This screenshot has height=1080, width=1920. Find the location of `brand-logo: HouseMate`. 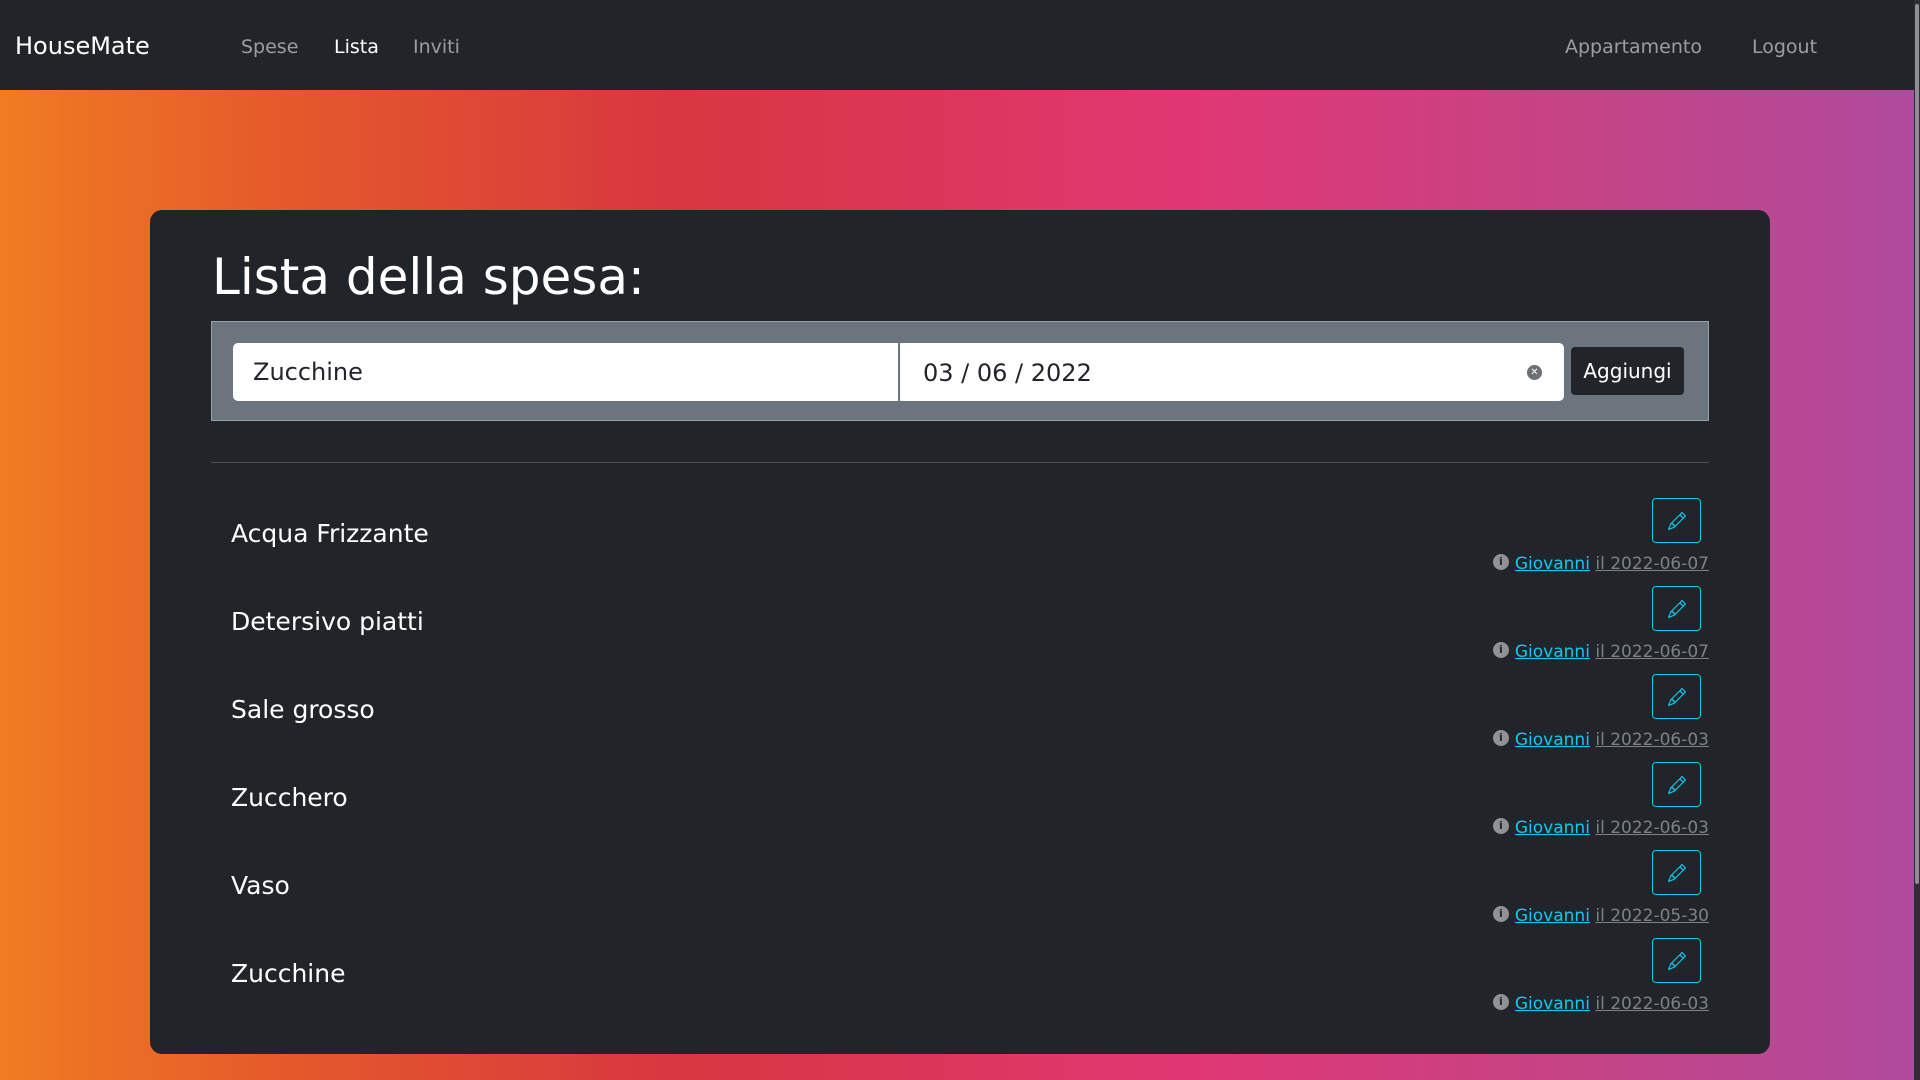

brand-logo: HouseMate is located at coordinates (82, 46).